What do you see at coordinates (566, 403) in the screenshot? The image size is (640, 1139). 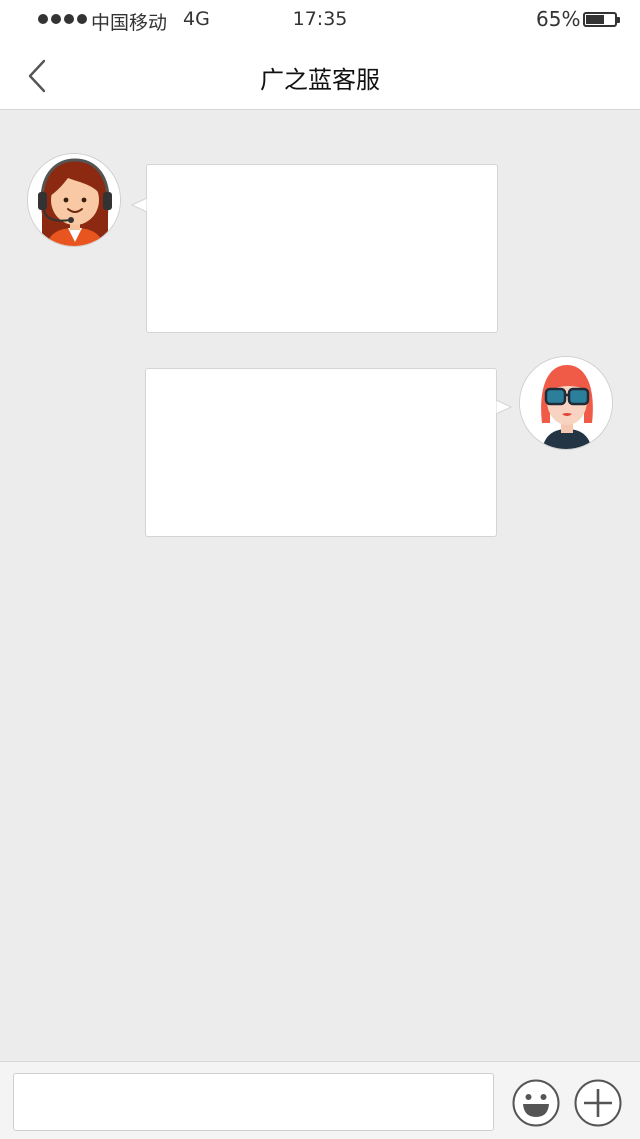 I see `user-avatar` at bounding box center [566, 403].